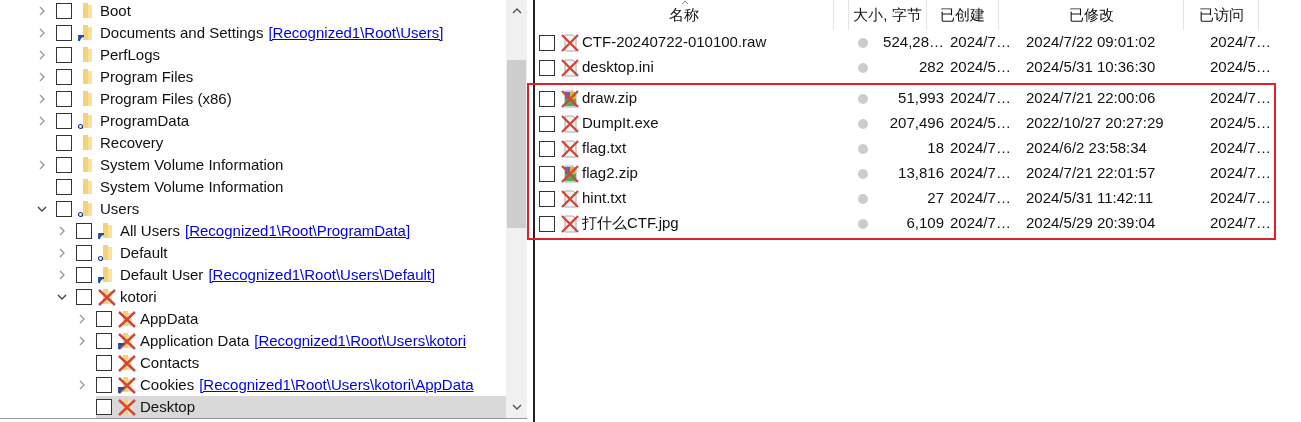 The height and width of the screenshot is (422, 1301). What do you see at coordinates (336, 385) in the screenshot?
I see `target-link: [Recognized1\Root\Users\kotori\AppData` at bounding box center [336, 385].